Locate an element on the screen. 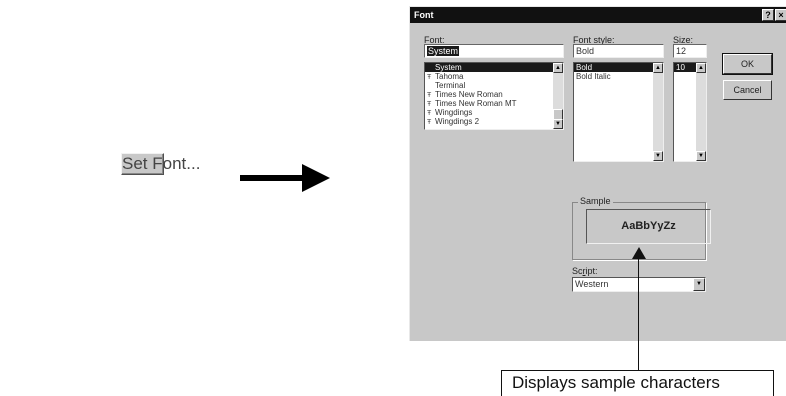  script-value: Western is located at coordinates (592, 284).